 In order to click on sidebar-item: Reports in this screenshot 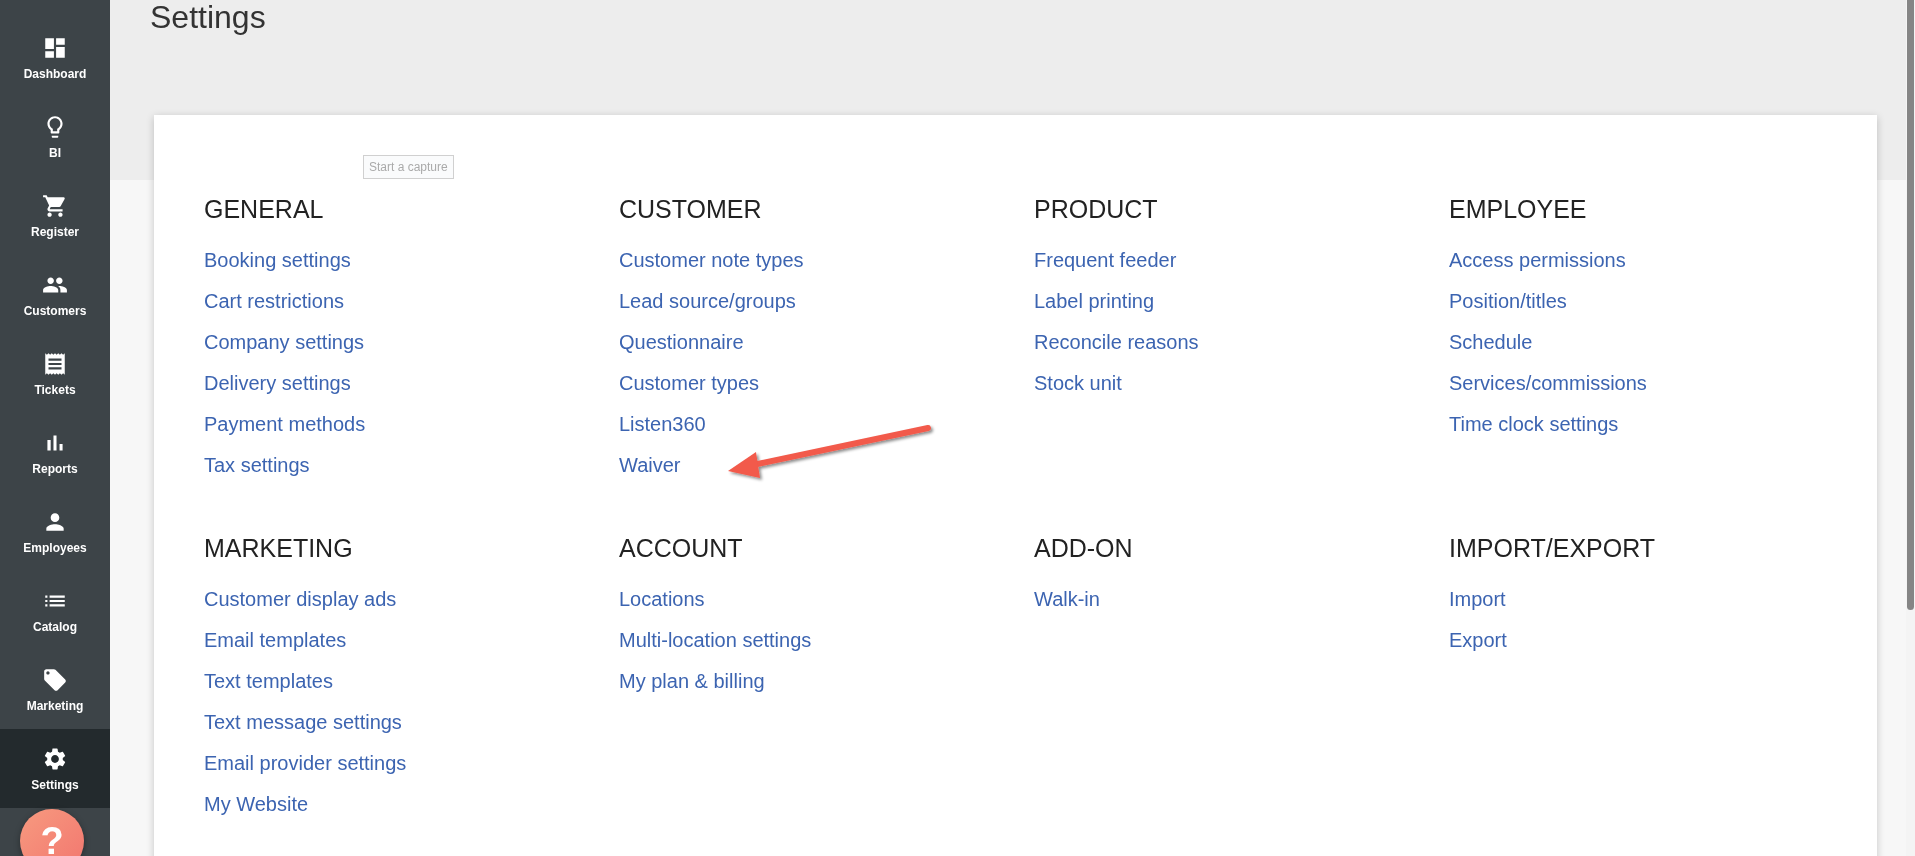, I will do `click(55, 452)`.